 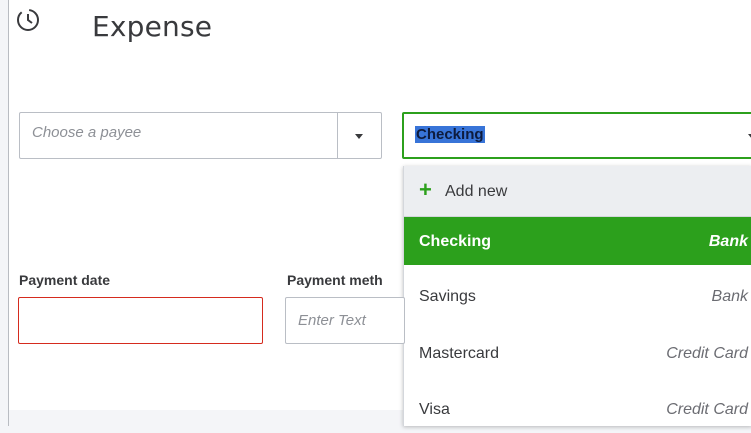 I want to click on payment-date-input, so click(x=140, y=320).